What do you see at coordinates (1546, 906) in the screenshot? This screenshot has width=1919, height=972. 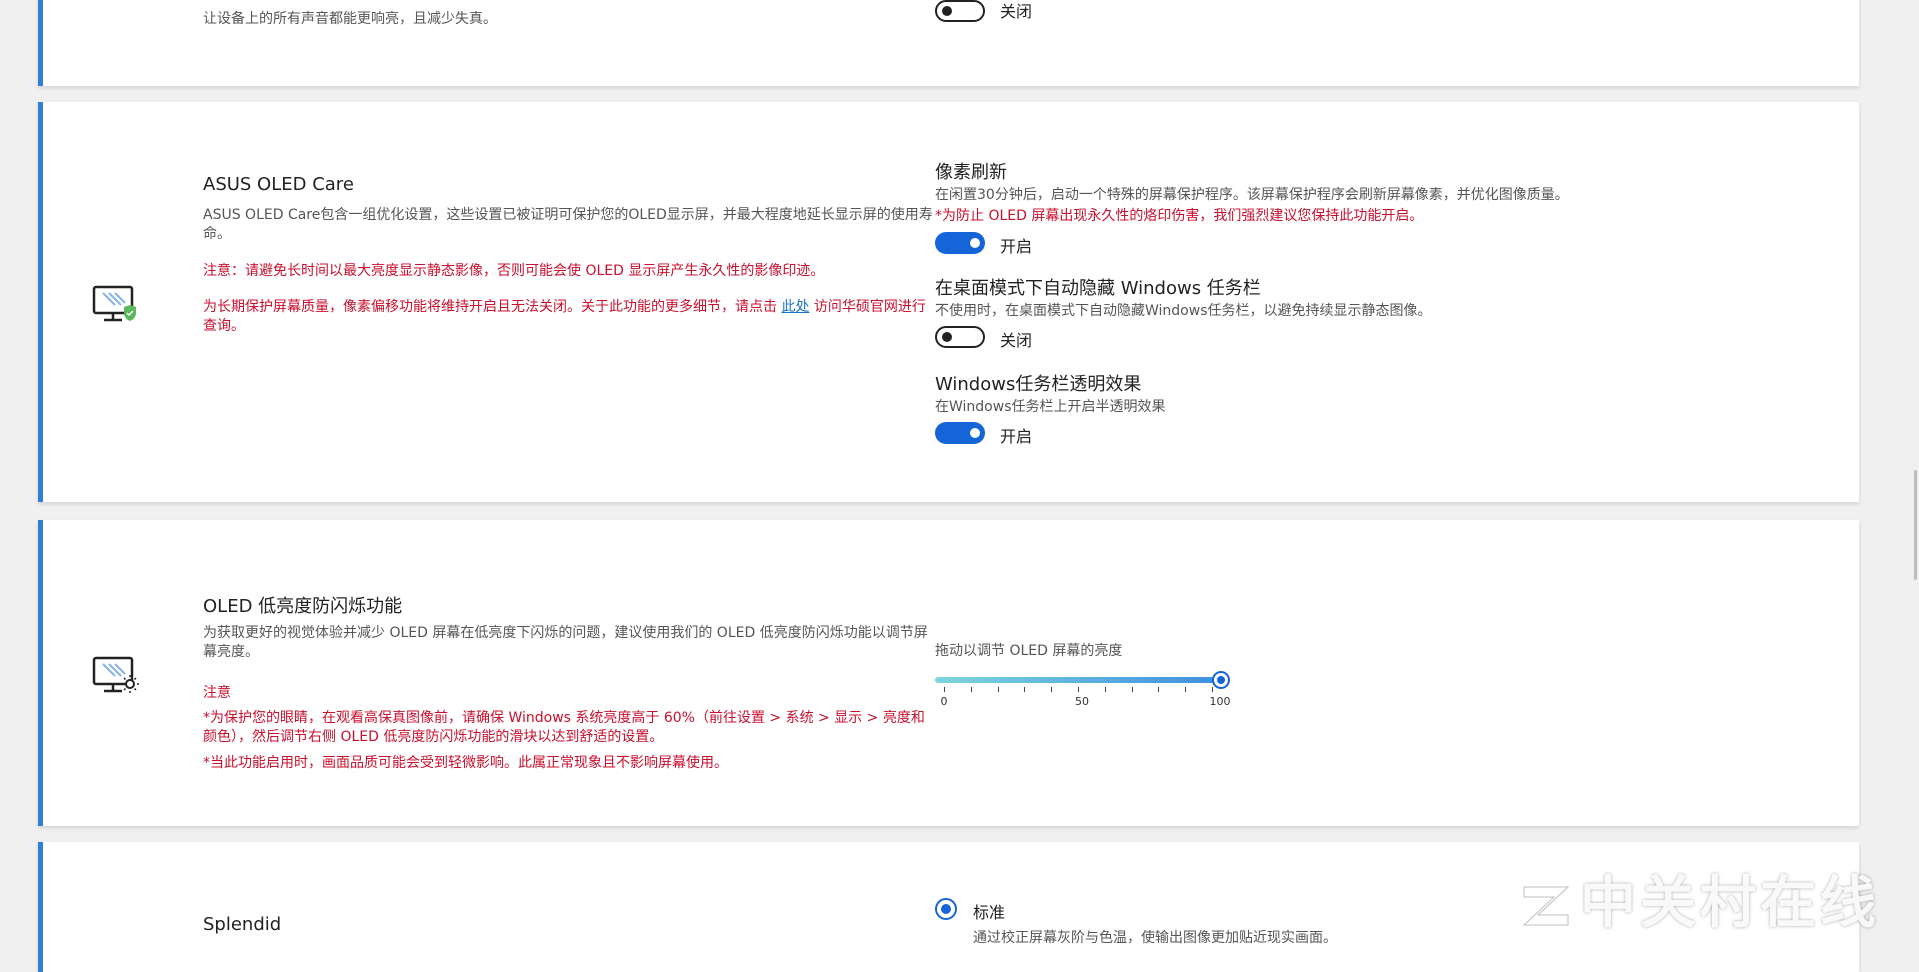 I see `watermark-logo-icon` at bounding box center [1546, 906].